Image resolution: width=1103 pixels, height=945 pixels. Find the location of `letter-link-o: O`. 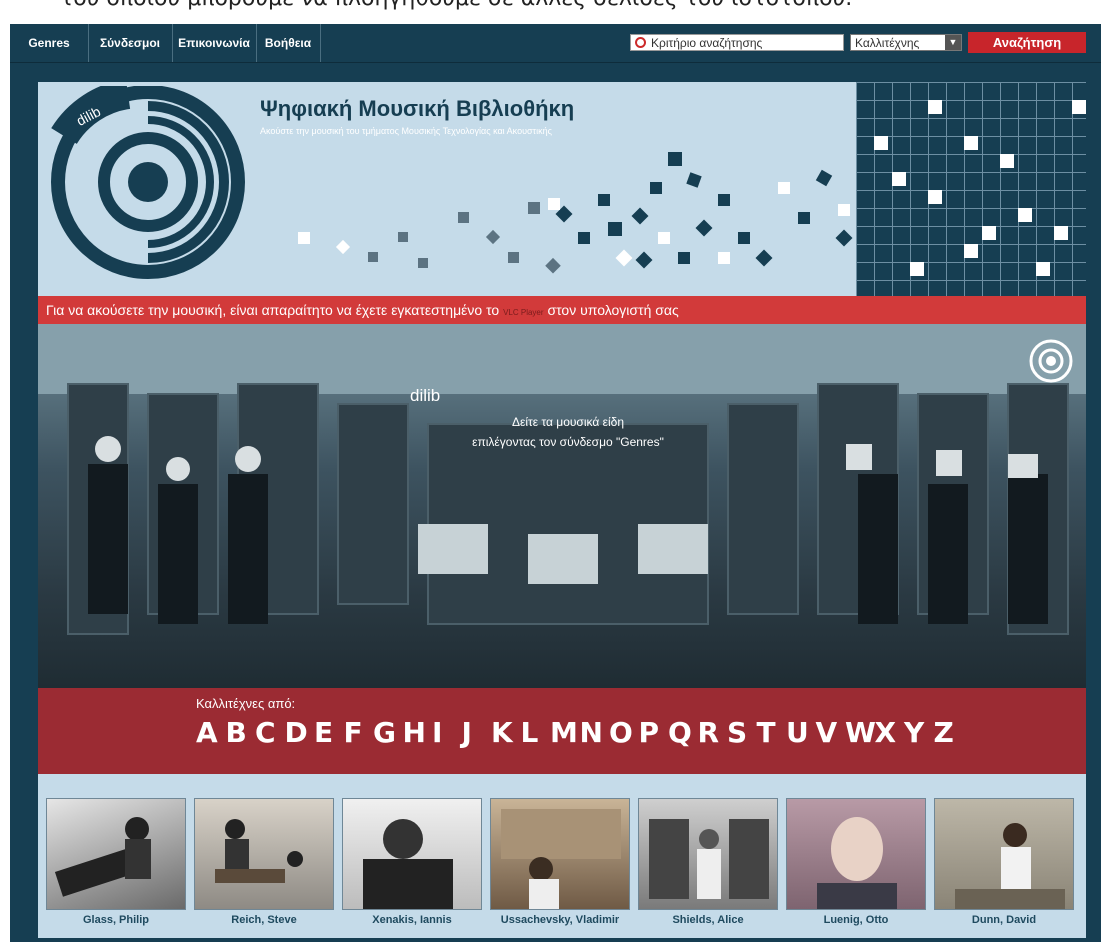

letter-link-o: O is located at coordinates (624, 732).